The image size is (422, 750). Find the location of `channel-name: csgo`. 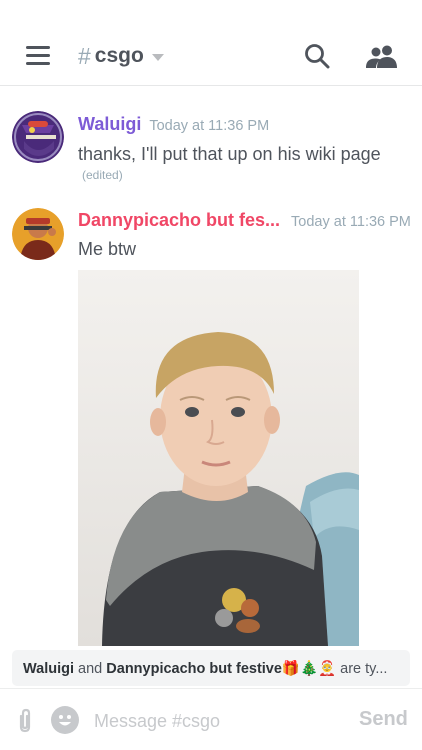

channel-name: csgo is located at coordinates (119, 55).